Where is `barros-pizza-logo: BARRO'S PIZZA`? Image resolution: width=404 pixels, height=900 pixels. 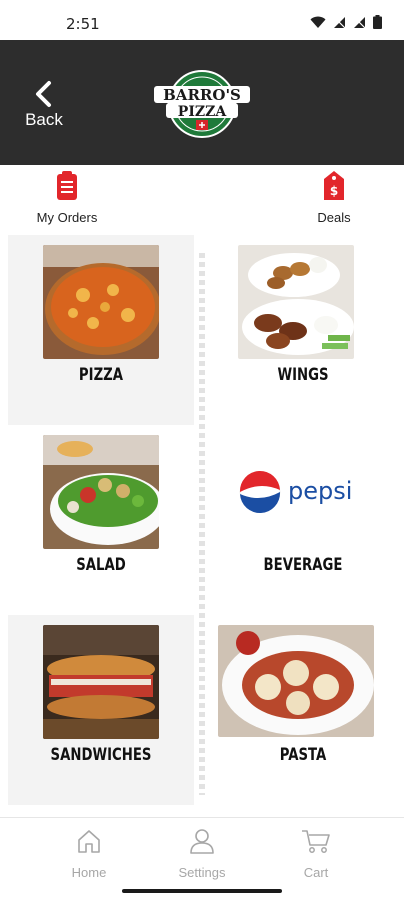
barros-pizza-logo: BARRO'S PIZZA is located at coordinates (202, 104).